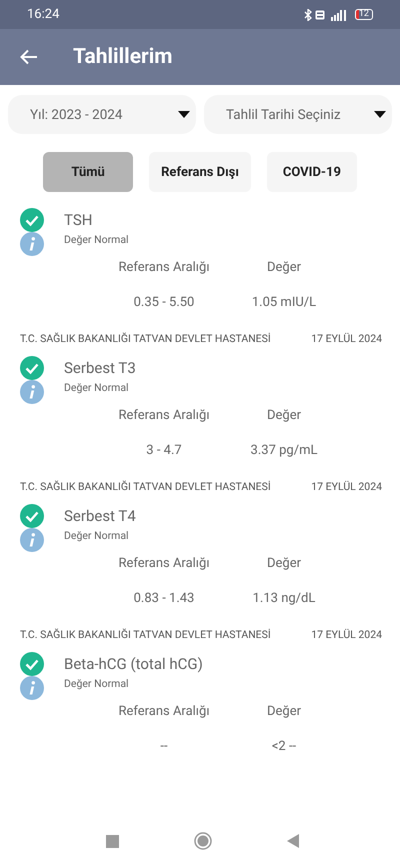 This screenshot has width=400, height=866. I want to click on filter-tab: COVID-19, so click(311, 172).